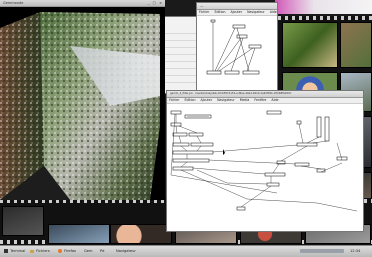 The width and height of the screenshot is (372, 257). What do you see at coordinates (32, 251) in the screenshot?
I see `folder-icon` at bounding box center [32, 251].